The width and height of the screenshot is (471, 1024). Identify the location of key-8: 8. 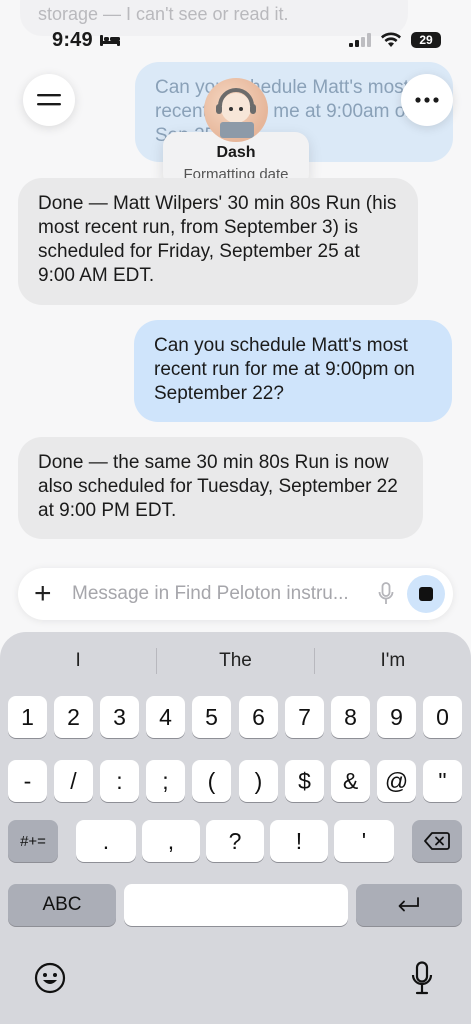
(350, 717).